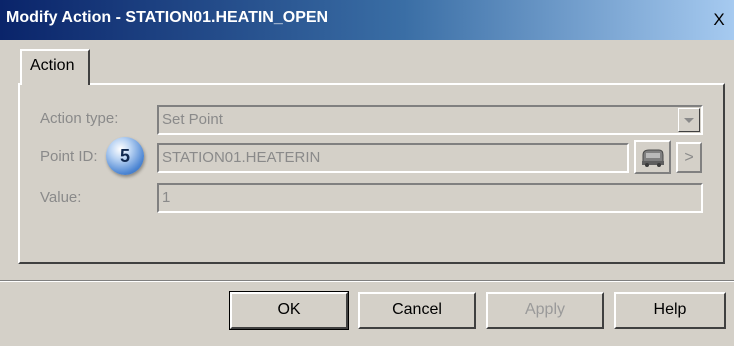  Describe the element at coordinates (52, 65) in the screenshot. I see `tab-action-label: Action` at that location.